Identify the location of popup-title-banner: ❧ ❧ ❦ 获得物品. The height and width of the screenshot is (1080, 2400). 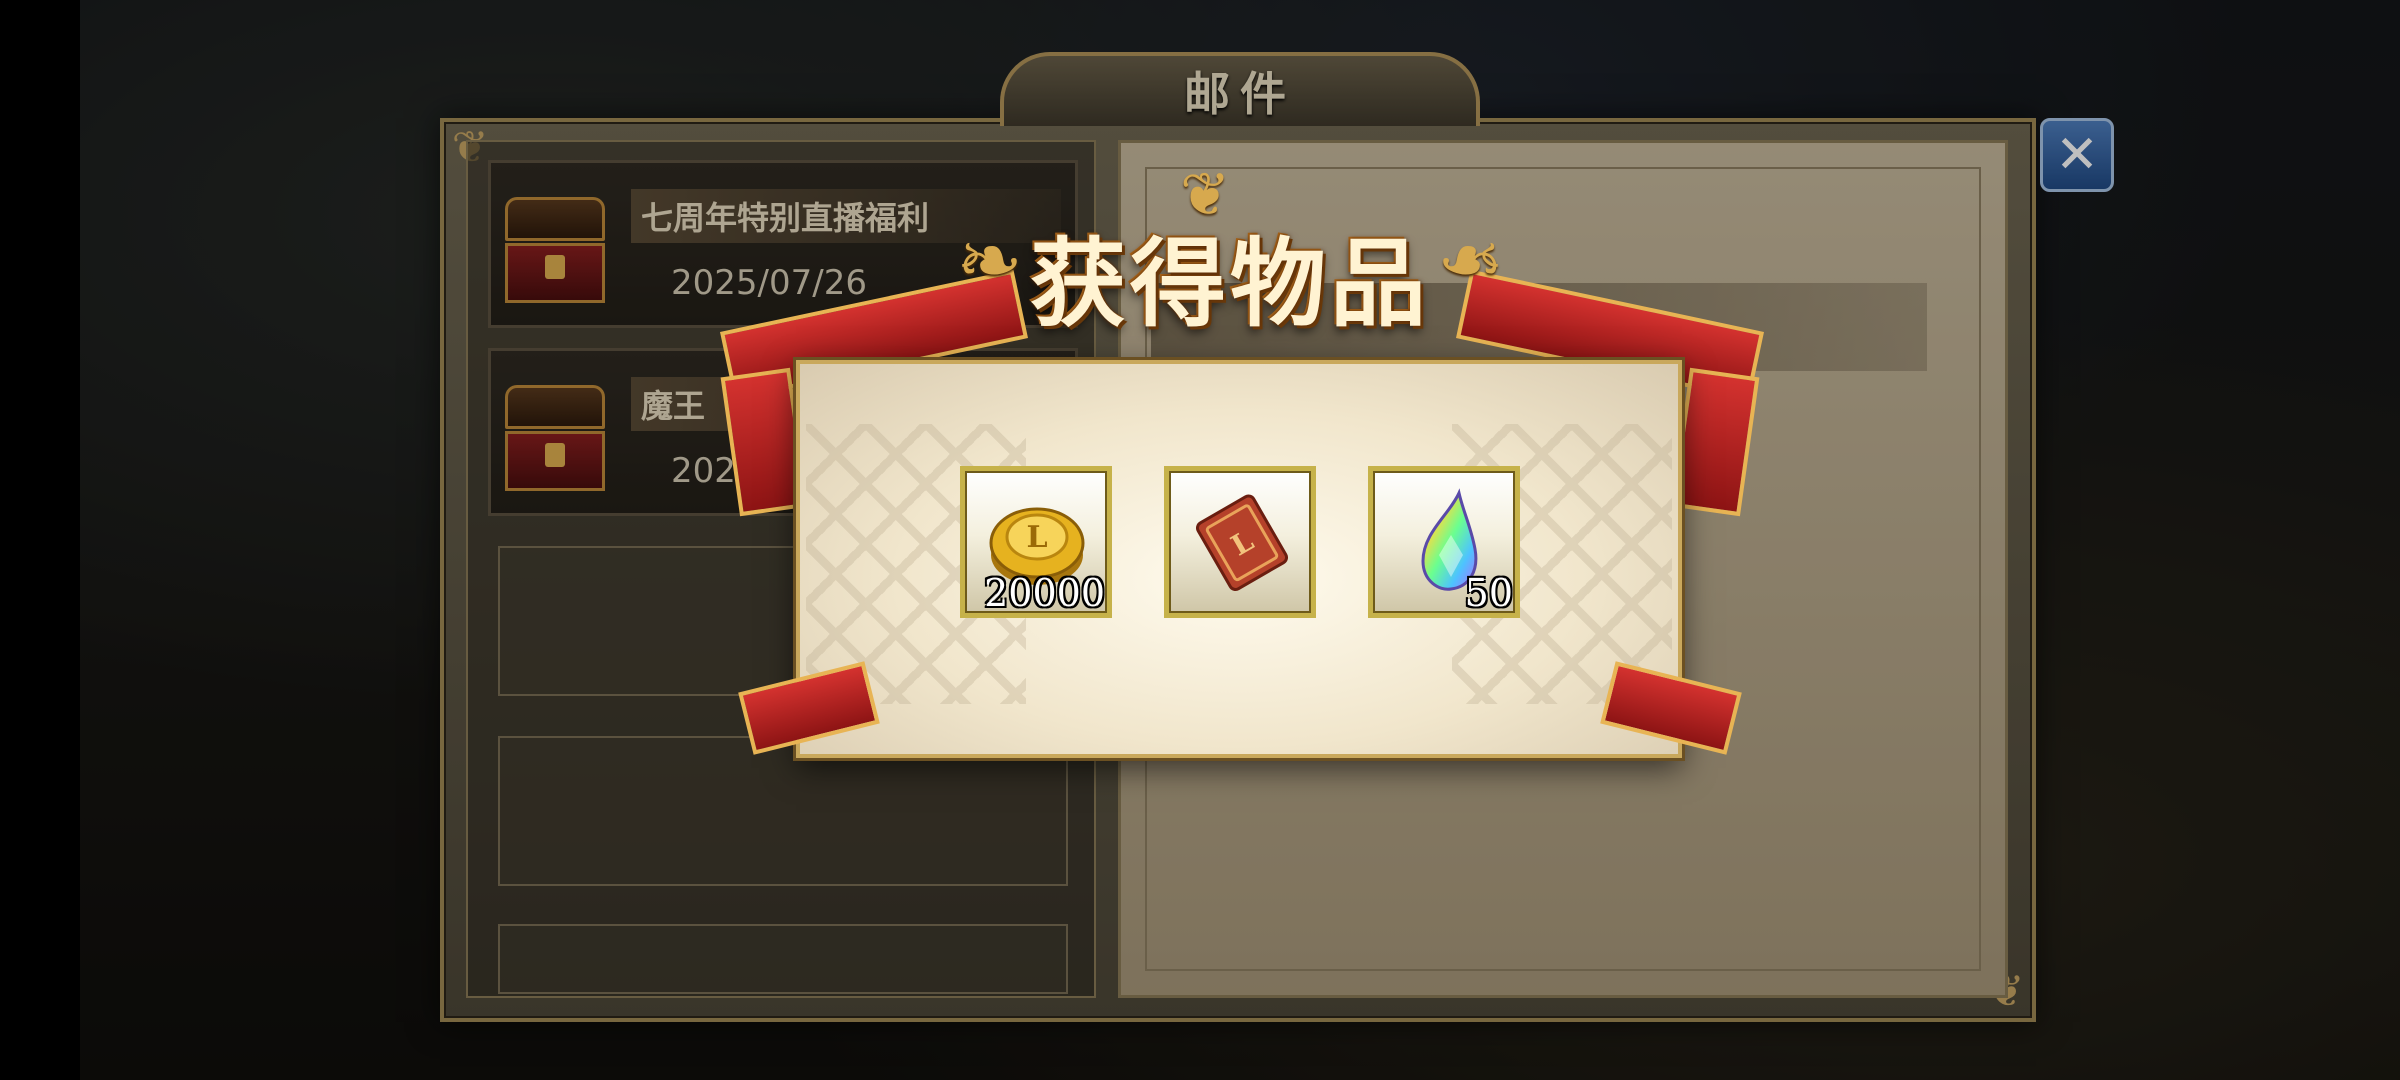
(1230, 255).